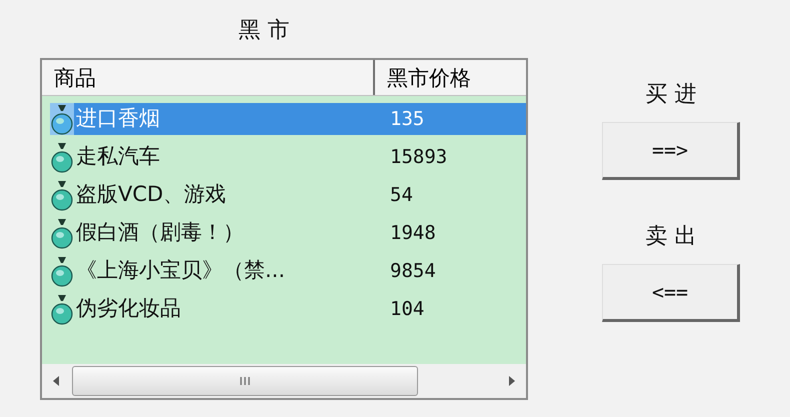 This screenshot has width=790, height=417. Describe the element at coordinates (160, 232) in the screenshot. I see `item-name: 假白酒（剧毒！）` at that location.